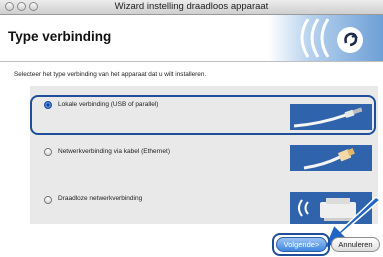 The height and width of the screenshot is (257, 383). I want to click on window-title: Wizard instelling draadloos apparaat, so click(191, 6).